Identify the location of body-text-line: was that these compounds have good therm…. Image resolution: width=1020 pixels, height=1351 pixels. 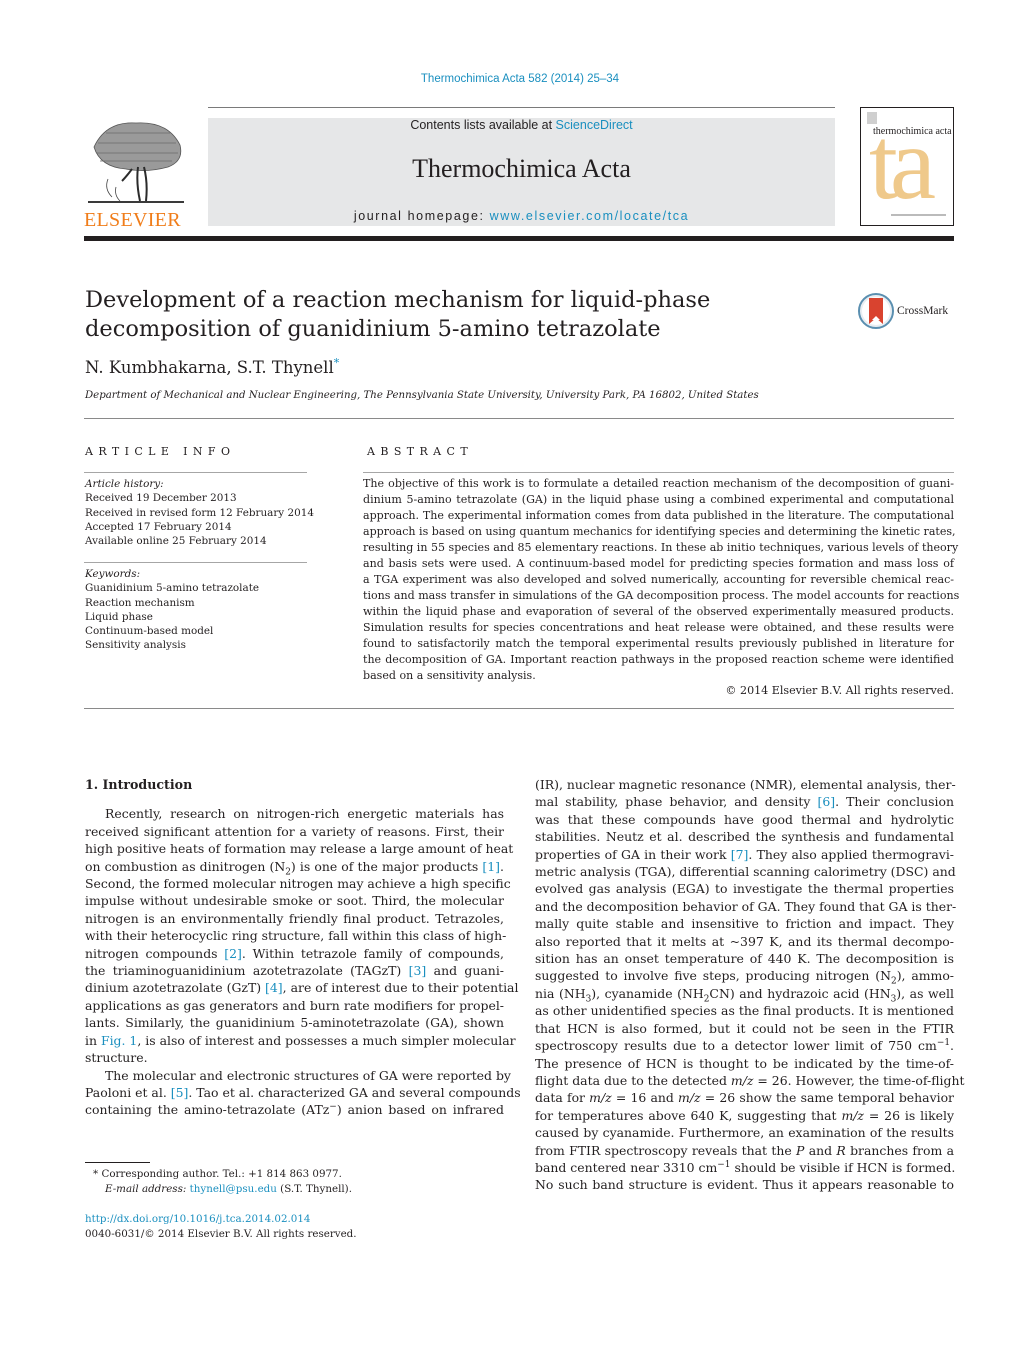
(744, 819).